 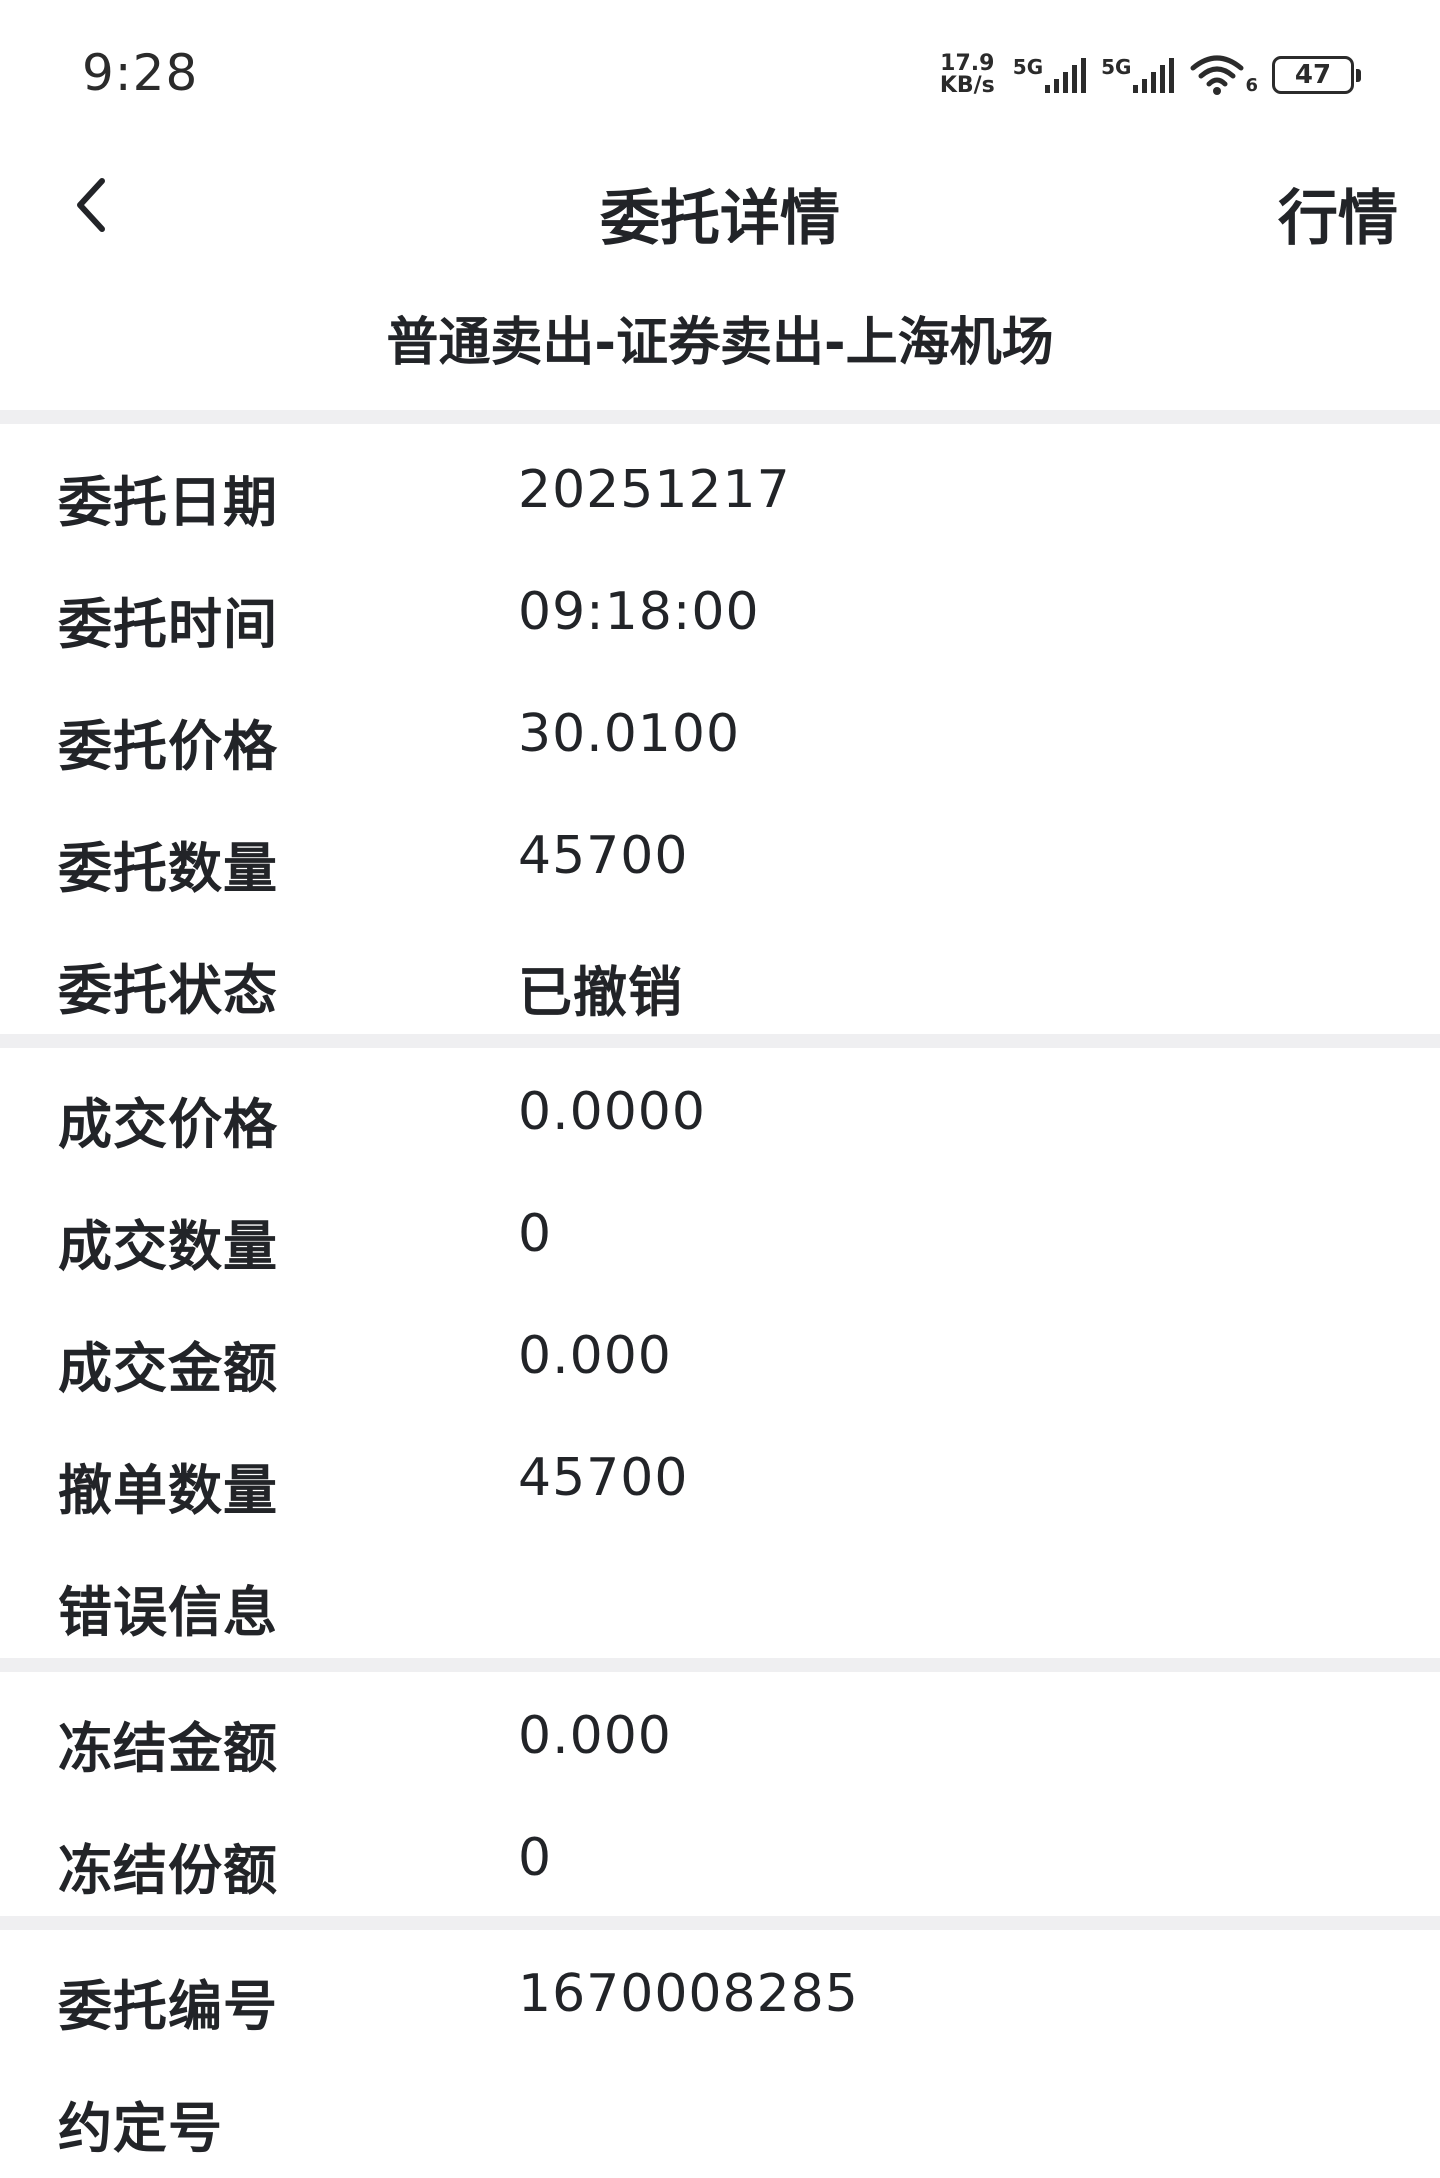 What do you see at coordinates (168, 1124) in the screenshot?
I see `detail-label: 成交价格` at bounding box center [168, 1124].